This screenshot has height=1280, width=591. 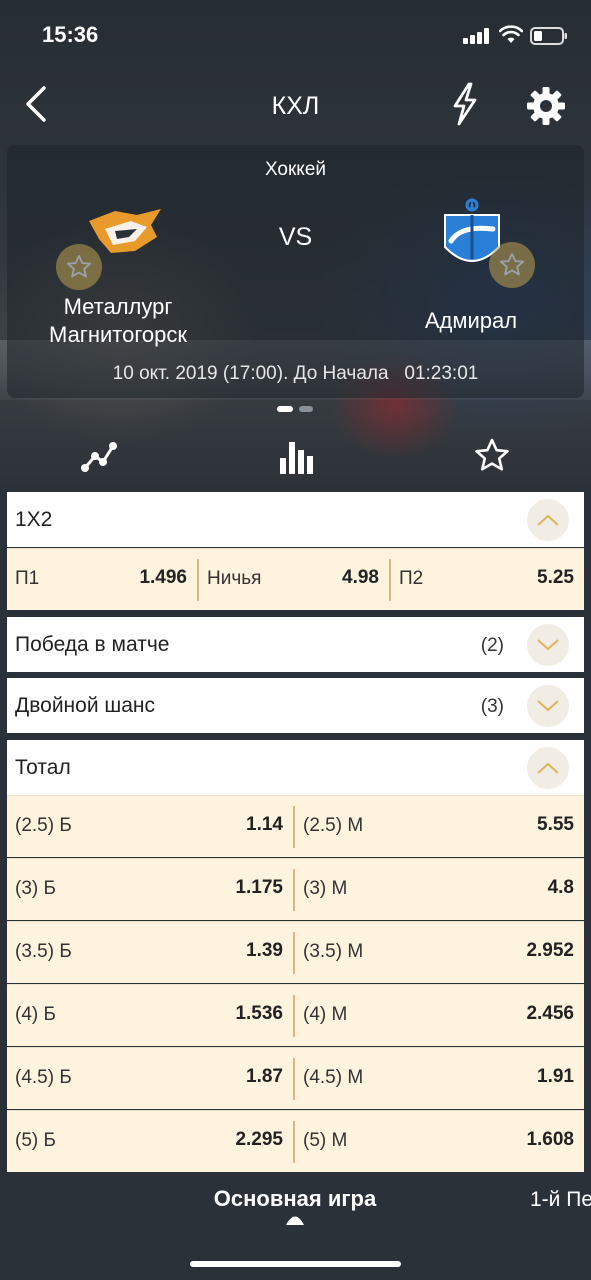 I want to click on market-title: Победа в матче, so click(x=92, y=644).